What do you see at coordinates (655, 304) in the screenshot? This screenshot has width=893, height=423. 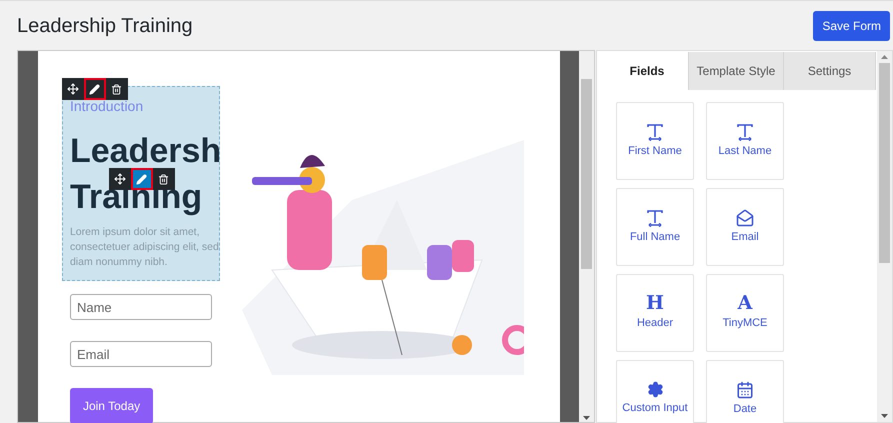 I see `header-letter-icon: H` at bounding box center [655, 304].